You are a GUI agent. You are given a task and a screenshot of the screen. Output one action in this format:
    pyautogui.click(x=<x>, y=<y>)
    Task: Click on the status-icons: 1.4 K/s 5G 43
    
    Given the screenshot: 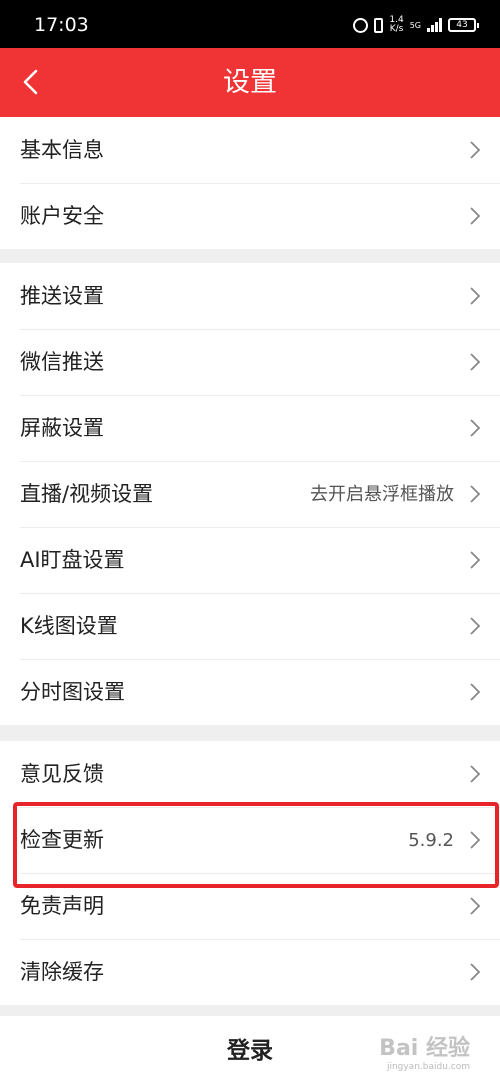 What is the action you would take?
    pyautogui.click(x=416, y=25)
    